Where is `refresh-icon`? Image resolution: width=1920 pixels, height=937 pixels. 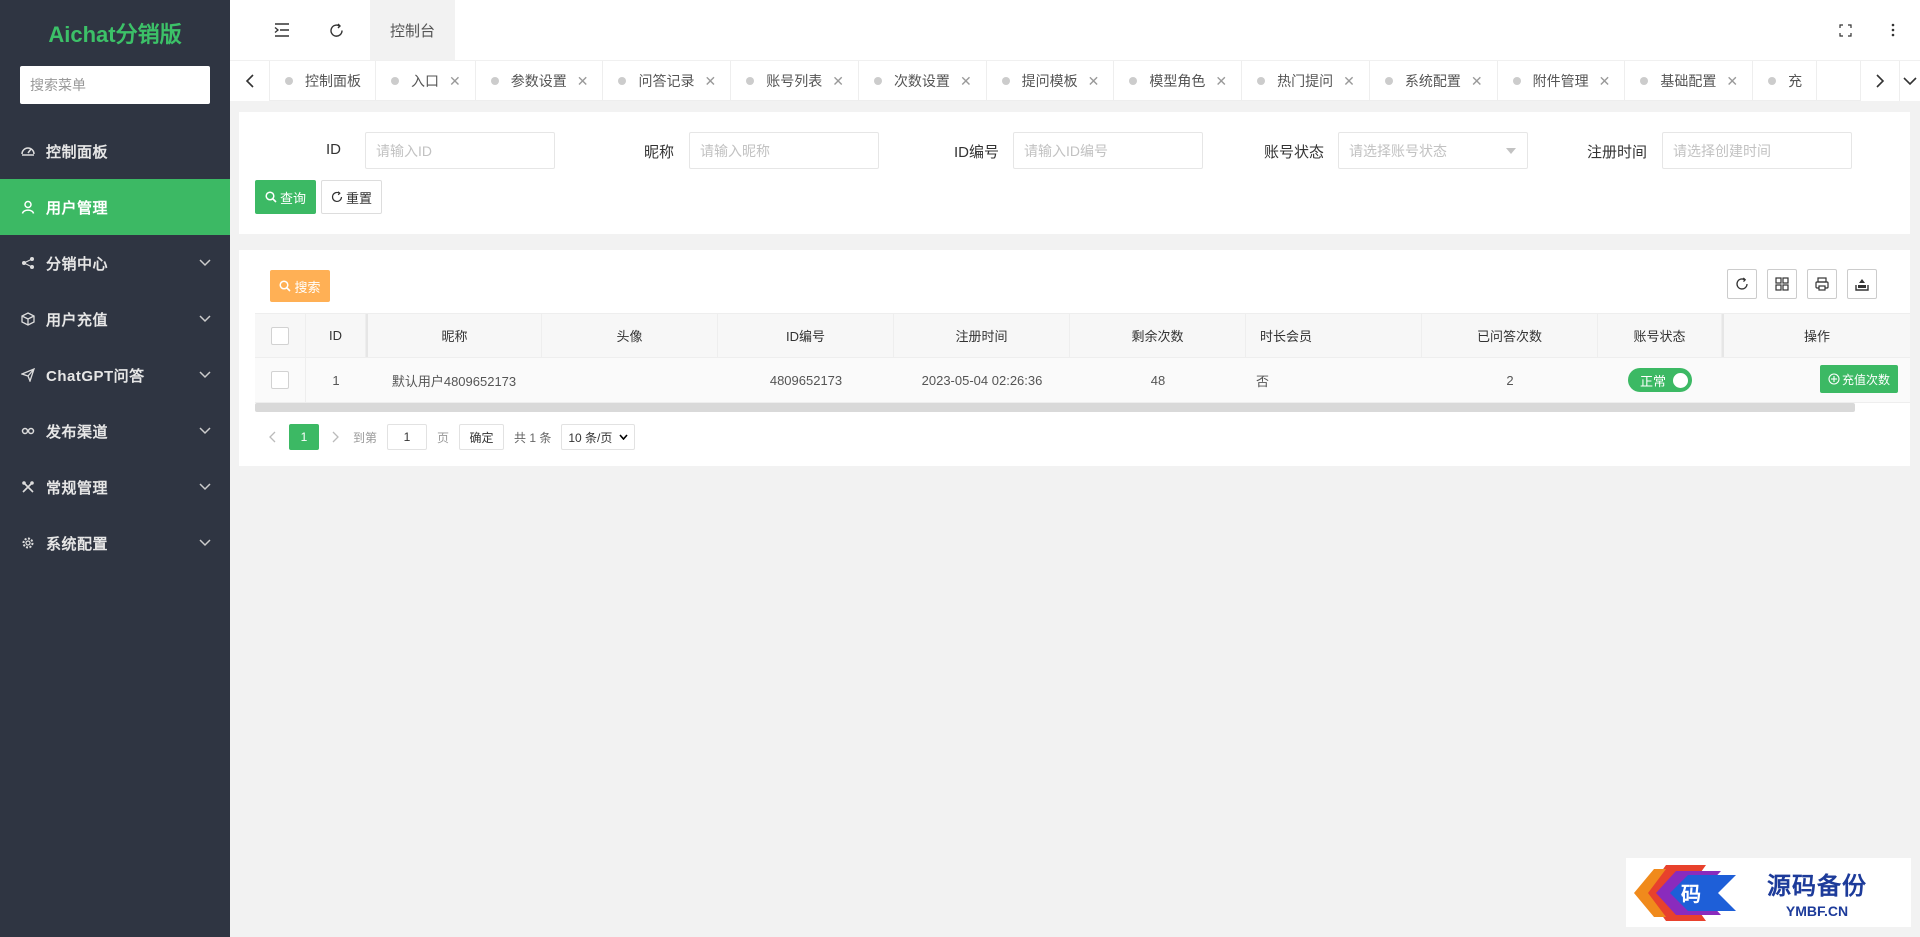 refresh-icon is located at coordinates (336, 30).